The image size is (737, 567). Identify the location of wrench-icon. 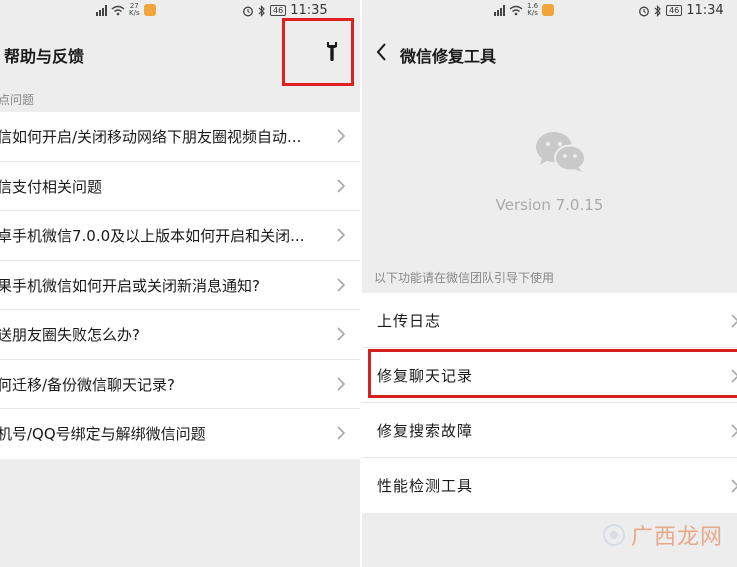
(332, 51).